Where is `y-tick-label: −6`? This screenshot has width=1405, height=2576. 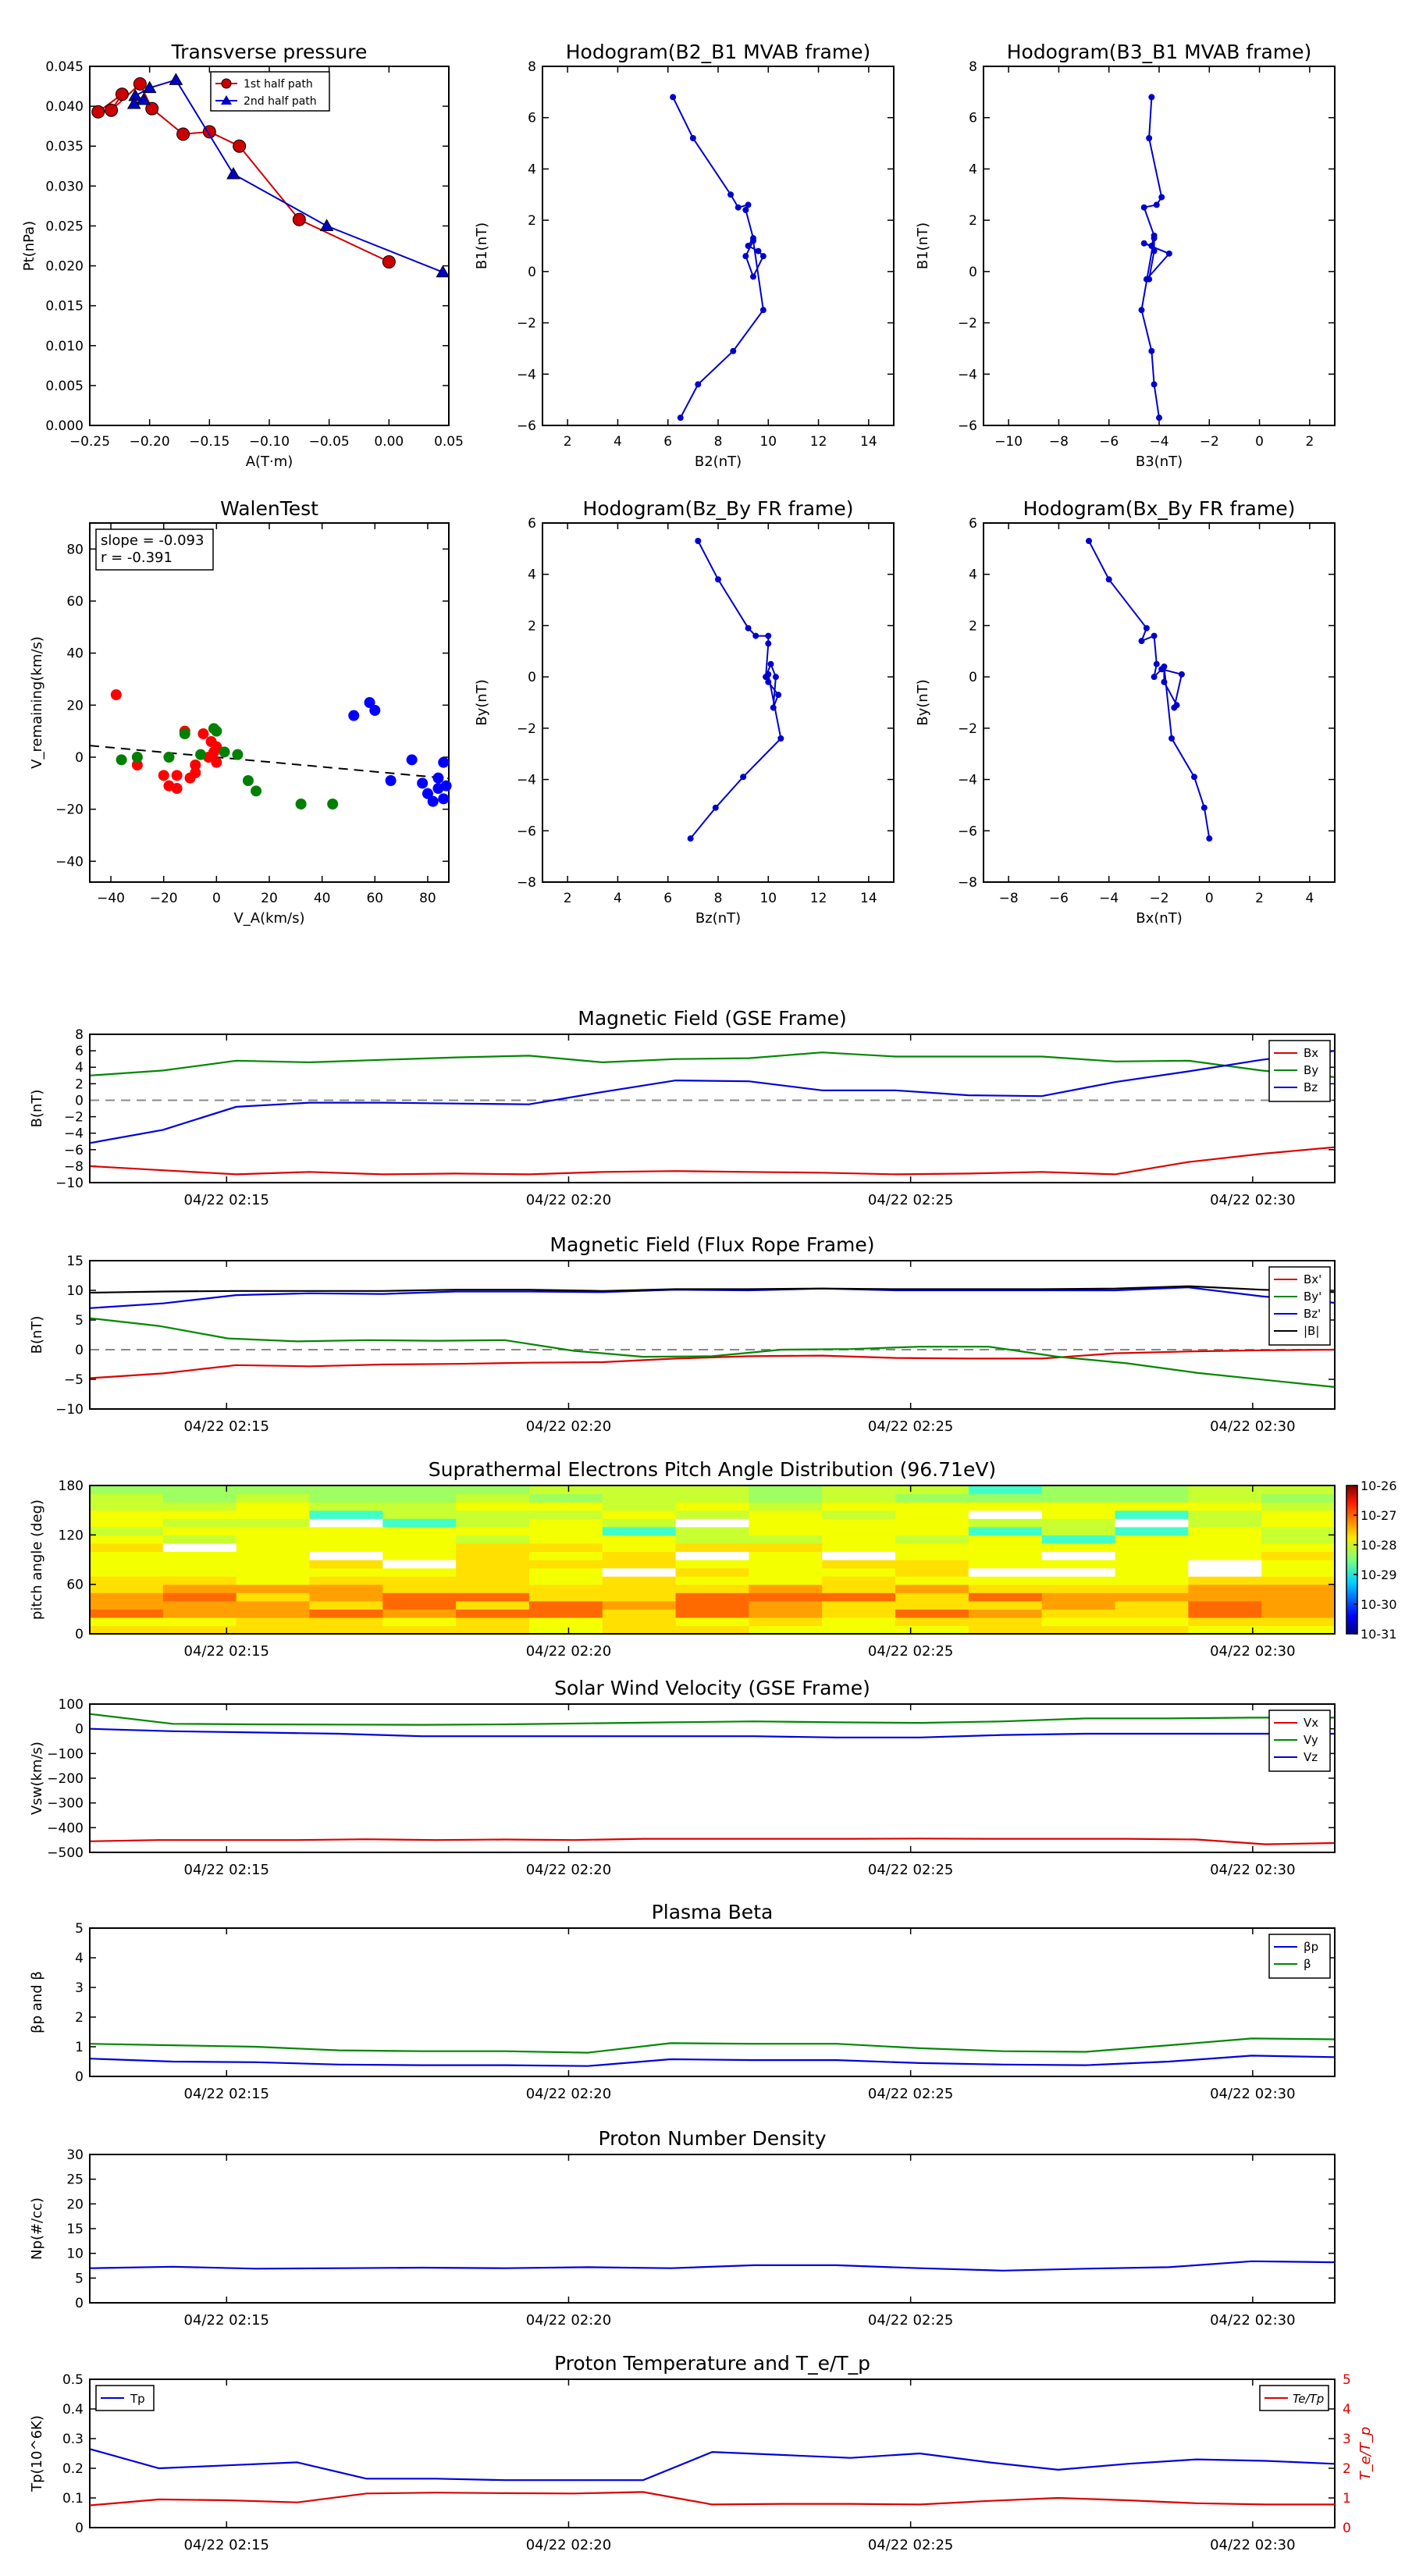 y-tick-label: −6 is located at coordinates (74, 1150).